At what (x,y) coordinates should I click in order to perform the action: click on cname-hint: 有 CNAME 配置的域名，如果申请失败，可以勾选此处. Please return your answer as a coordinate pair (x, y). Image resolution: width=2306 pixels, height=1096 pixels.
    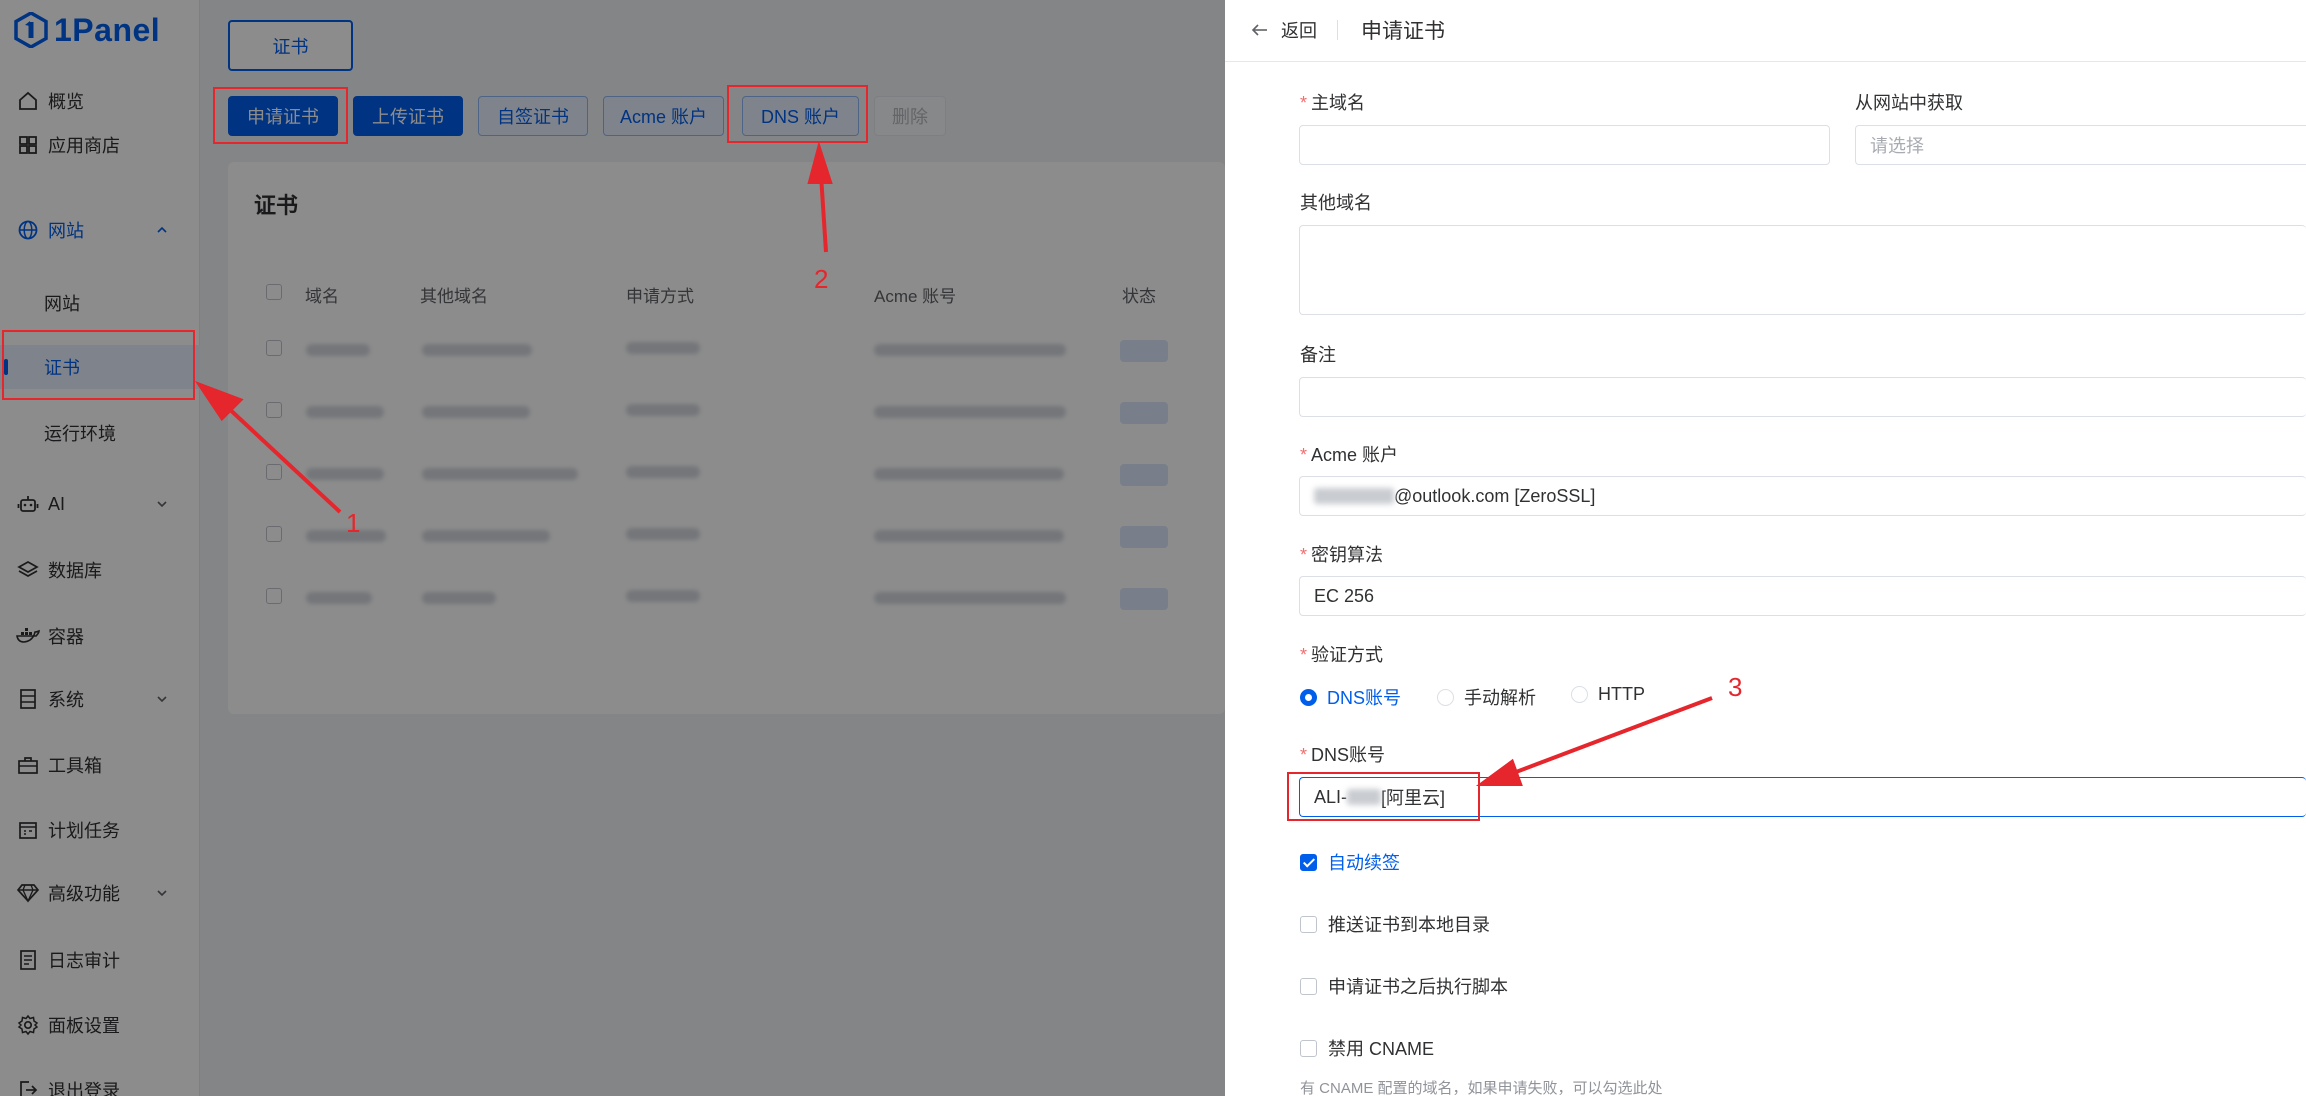
    Looking at the image, I should click on (1481, 1088).